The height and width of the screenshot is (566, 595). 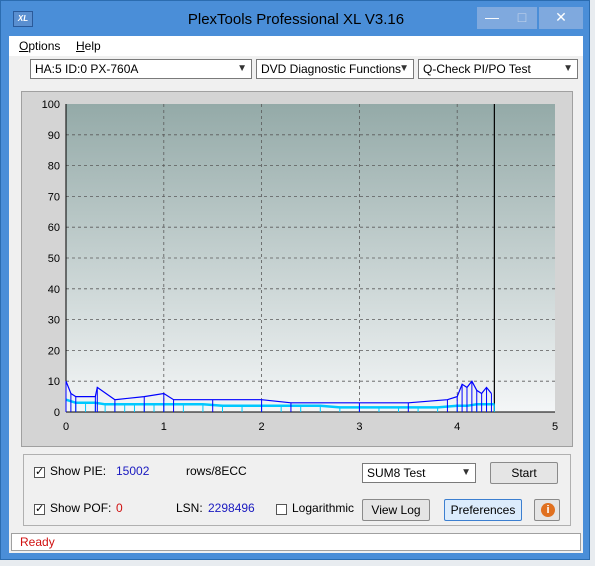 I want to click on view-log-button: View Log, so click(x=396, y=510).